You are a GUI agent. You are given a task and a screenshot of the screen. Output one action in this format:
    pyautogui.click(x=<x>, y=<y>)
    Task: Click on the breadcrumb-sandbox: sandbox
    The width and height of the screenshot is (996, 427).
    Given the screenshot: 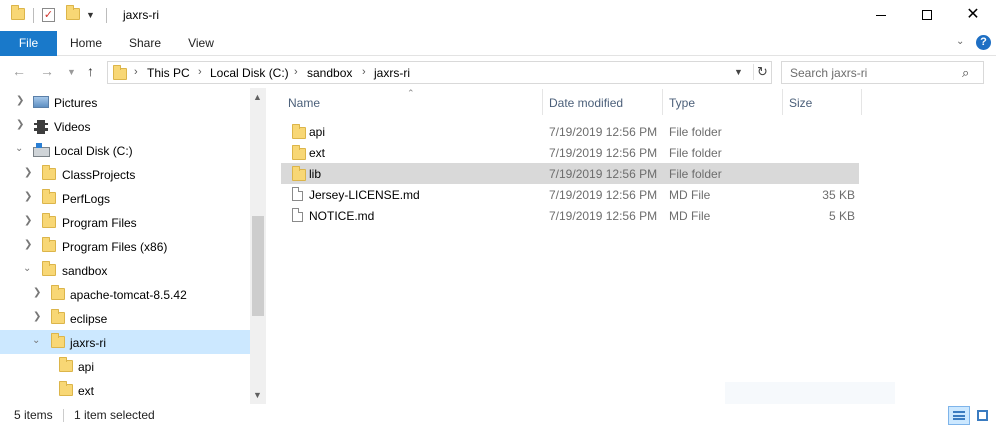 What is the action you would take?
    pyautogui.click(x=329, y=73)
    